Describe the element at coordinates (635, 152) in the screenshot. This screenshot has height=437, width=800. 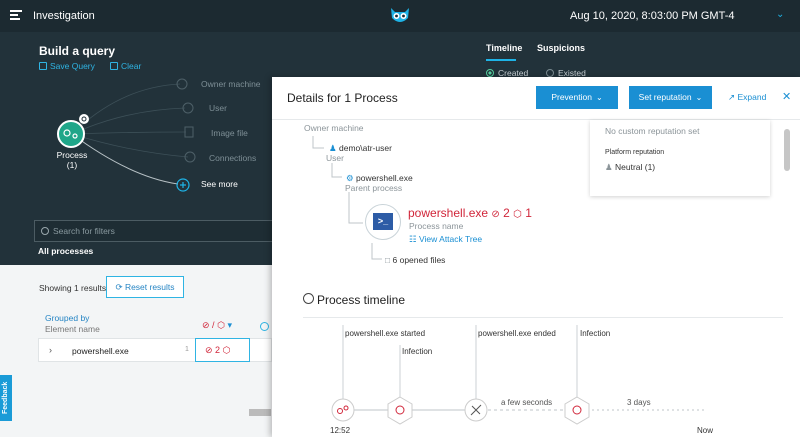
I see `platform-reputation-label: Platform reputation` at that location.